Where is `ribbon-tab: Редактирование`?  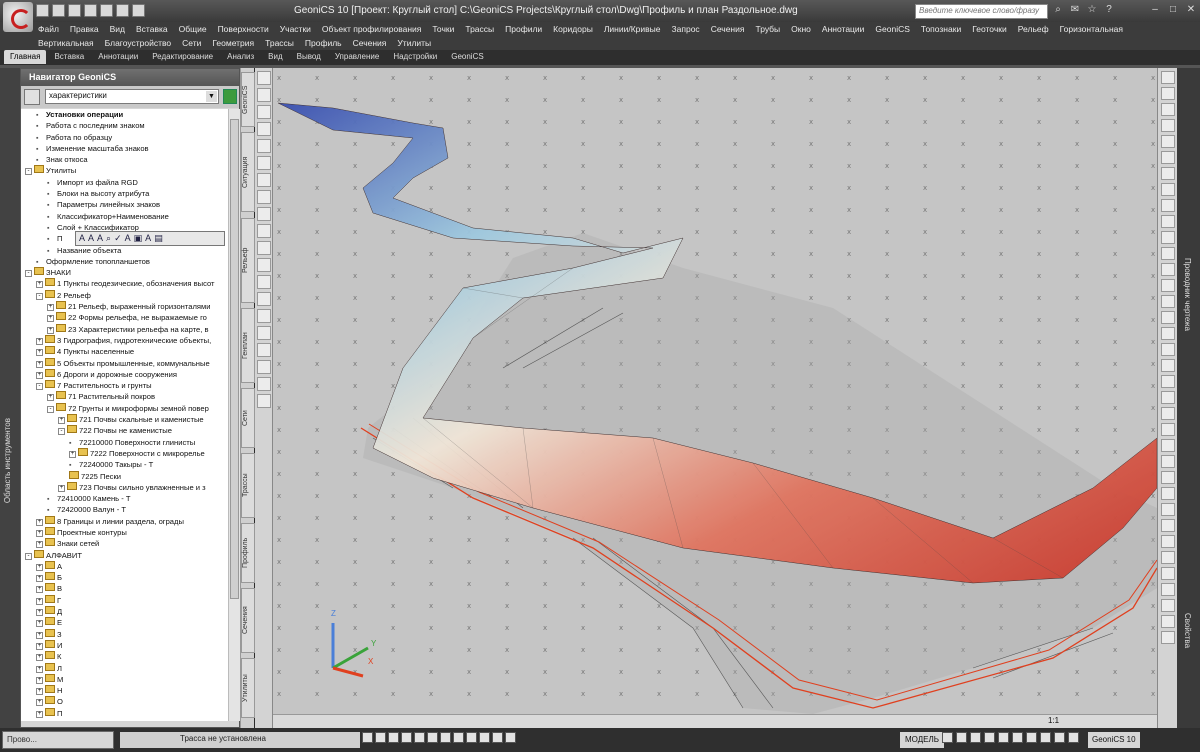 ribbon-tab: Редактирование is located at coordinates (182, 57).